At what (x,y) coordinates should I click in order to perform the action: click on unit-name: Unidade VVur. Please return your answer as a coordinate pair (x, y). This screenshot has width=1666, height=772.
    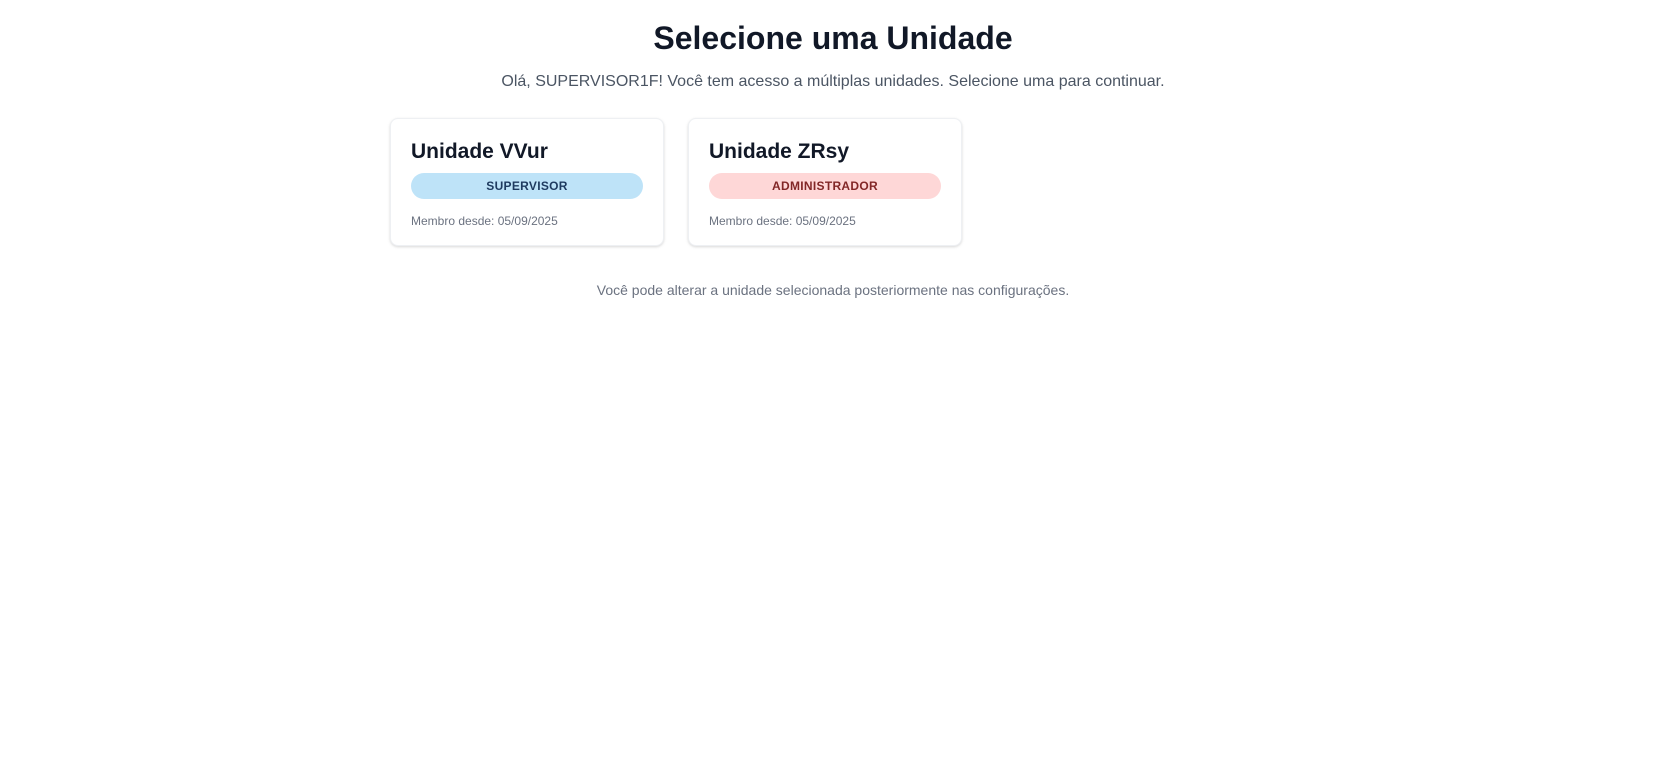
    Looking at the image, I should click on (479, 151).